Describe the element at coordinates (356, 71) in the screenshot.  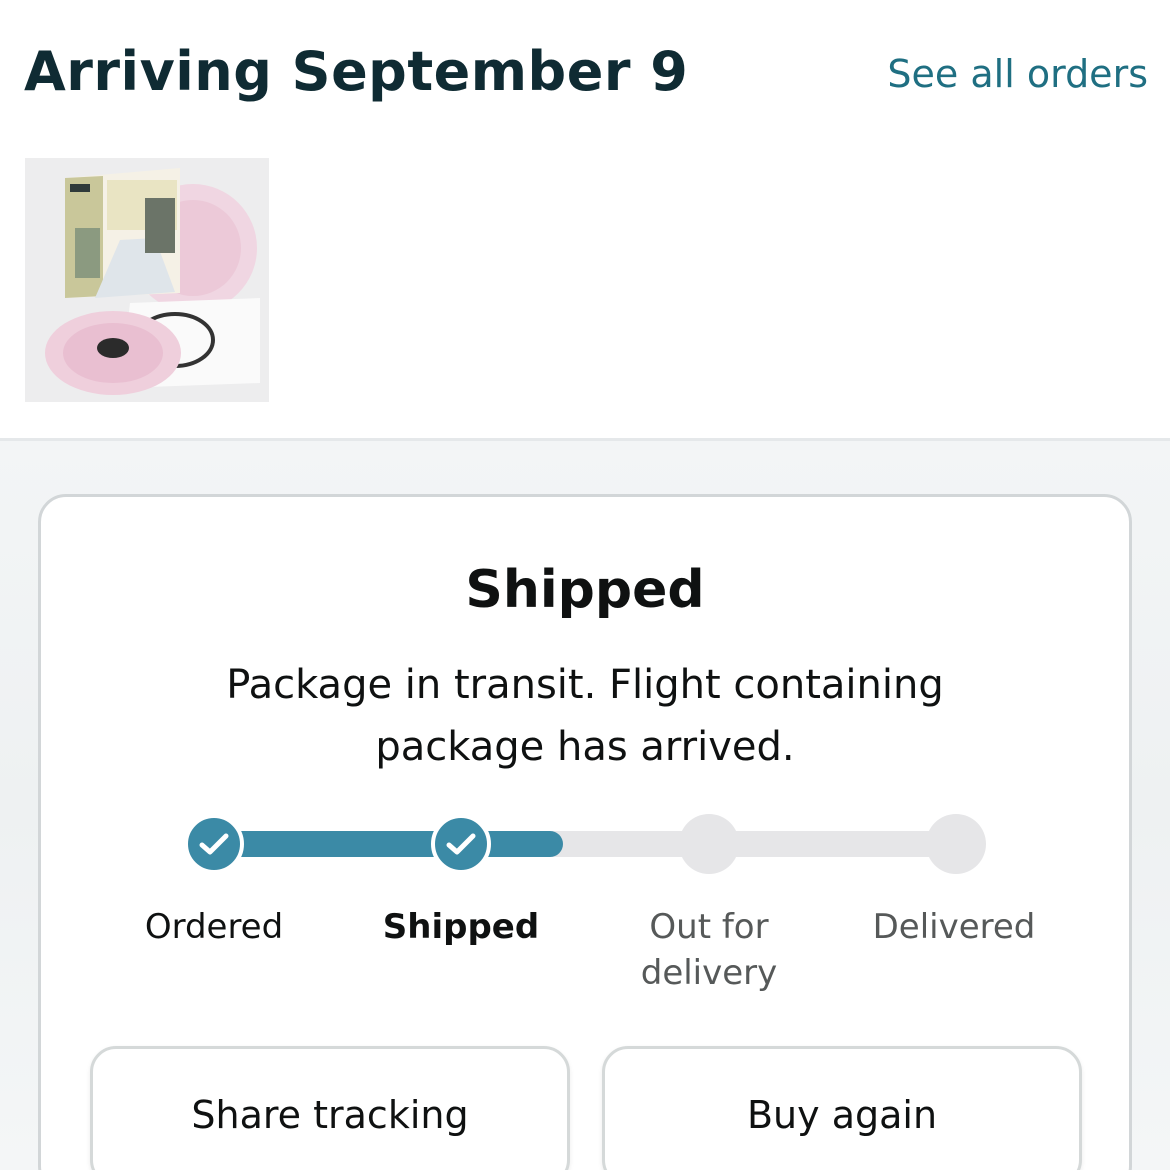
I see `page-title: Arriving September 9` at that location.